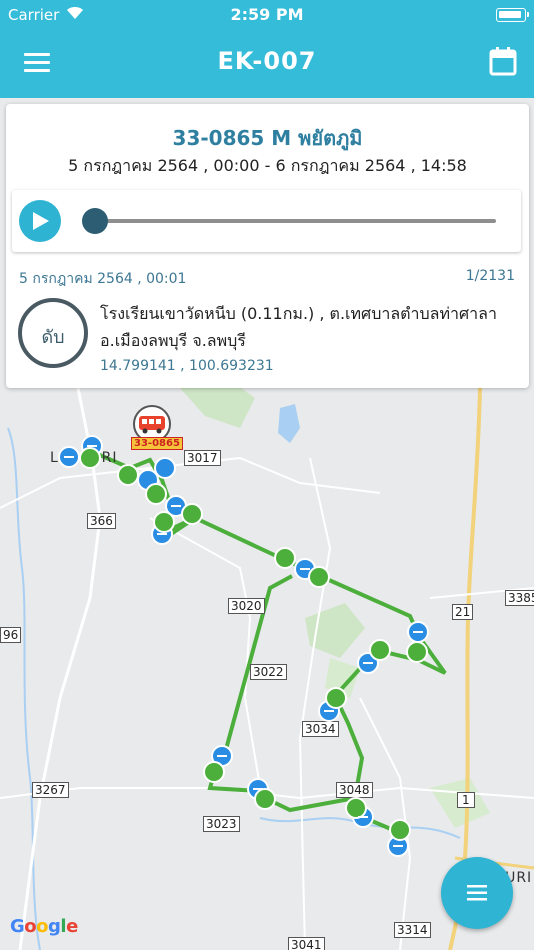 The height and width of the screenshot is (950, 534). I want to click on play-button, so click(40, 221).